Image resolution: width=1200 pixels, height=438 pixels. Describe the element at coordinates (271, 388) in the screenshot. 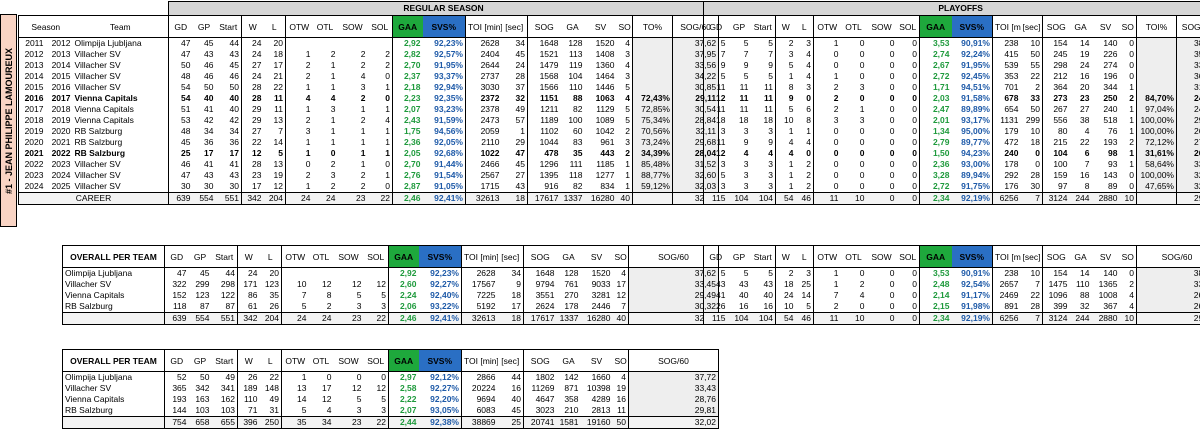

I see `stat-cell: 148` at that location.